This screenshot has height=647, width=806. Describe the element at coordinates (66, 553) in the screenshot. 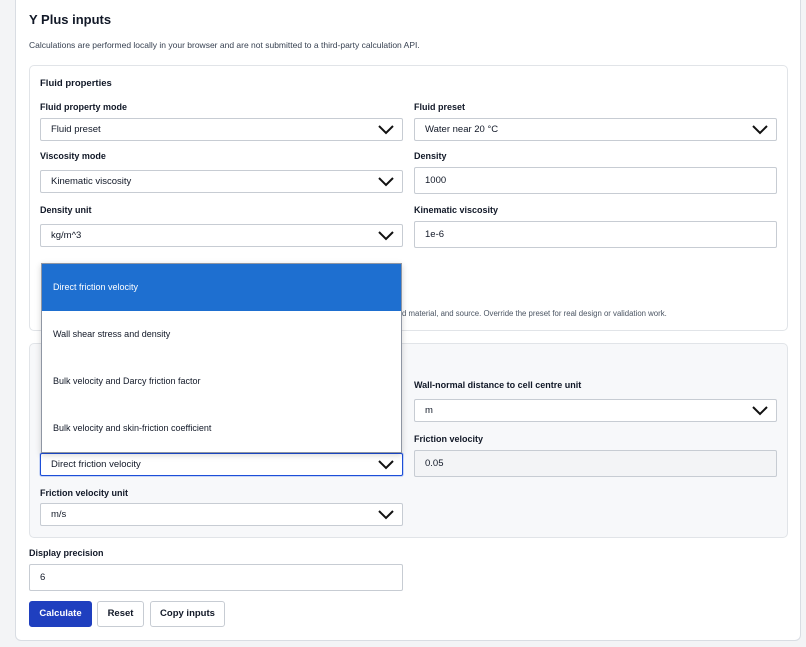

I see `display-precision-label: Display precision` at that location.